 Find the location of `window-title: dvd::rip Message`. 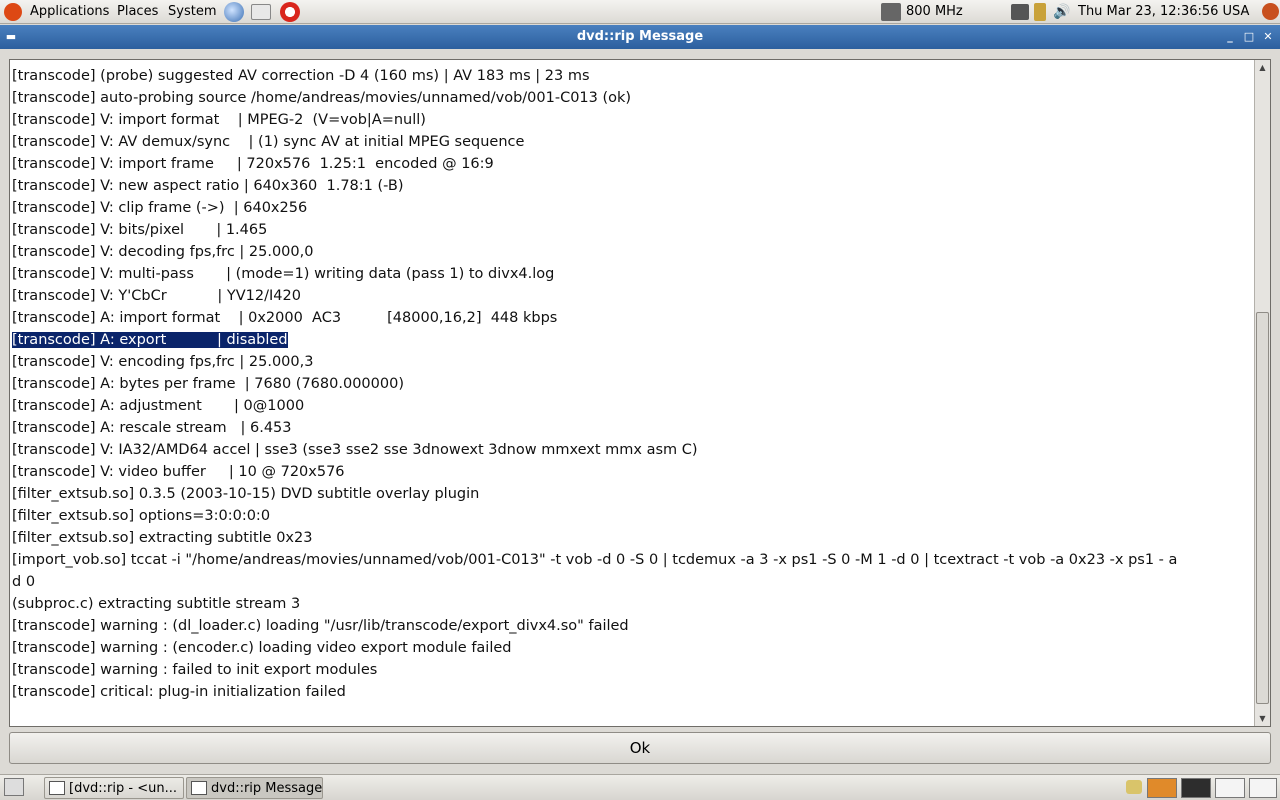

window-title: dvd::rip Message is located at coordinates (640, 36).